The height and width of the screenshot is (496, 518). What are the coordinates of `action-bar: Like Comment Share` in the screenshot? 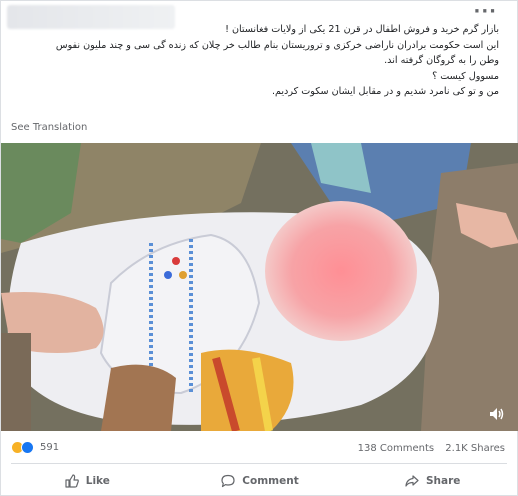 It's located at (259, 481).